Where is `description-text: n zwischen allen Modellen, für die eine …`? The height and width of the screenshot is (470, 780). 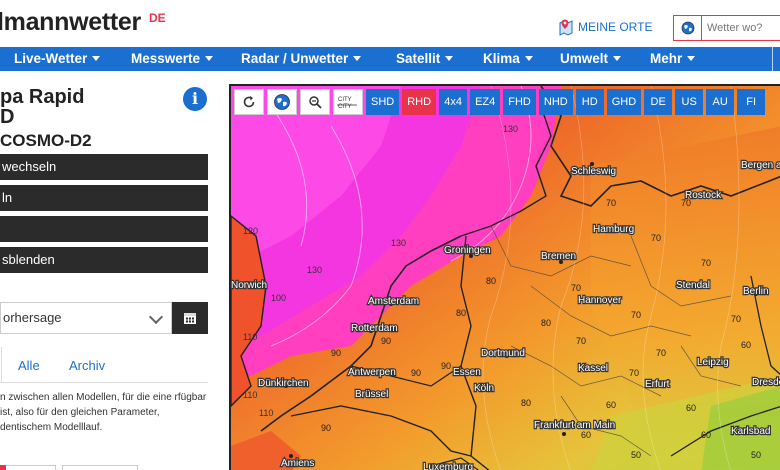 description-text: n zwischen allen Modellen, für die eine … is located at coordinates (103, 412).